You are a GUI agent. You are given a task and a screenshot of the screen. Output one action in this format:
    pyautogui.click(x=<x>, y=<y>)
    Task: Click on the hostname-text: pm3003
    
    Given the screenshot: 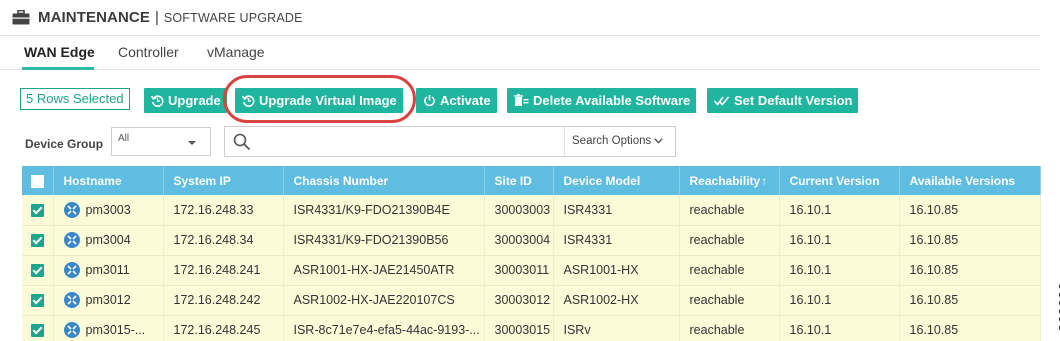 What is the action you would take?
    pyautogui.click(x=108, y=210)
    